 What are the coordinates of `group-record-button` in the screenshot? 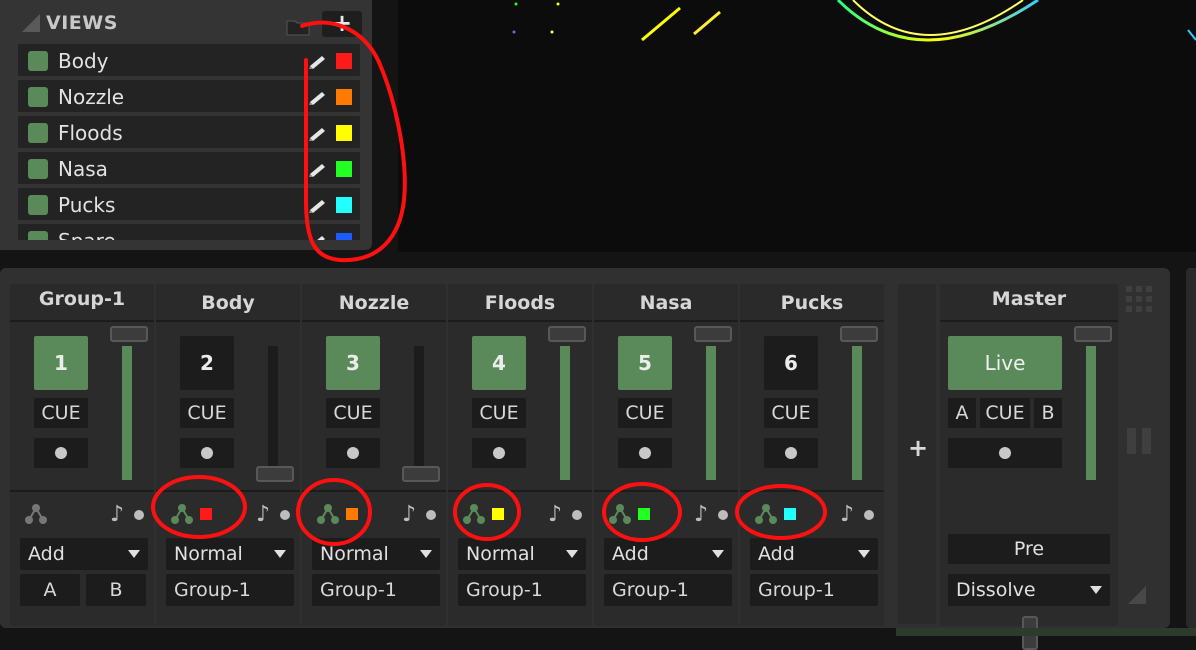 It's located at (61, 453).